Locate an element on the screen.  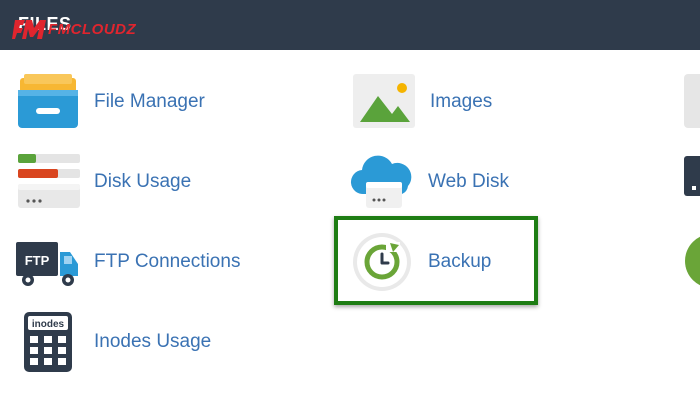
brand-logo: FMCLOUDZ is located at coordinates (74, 29).